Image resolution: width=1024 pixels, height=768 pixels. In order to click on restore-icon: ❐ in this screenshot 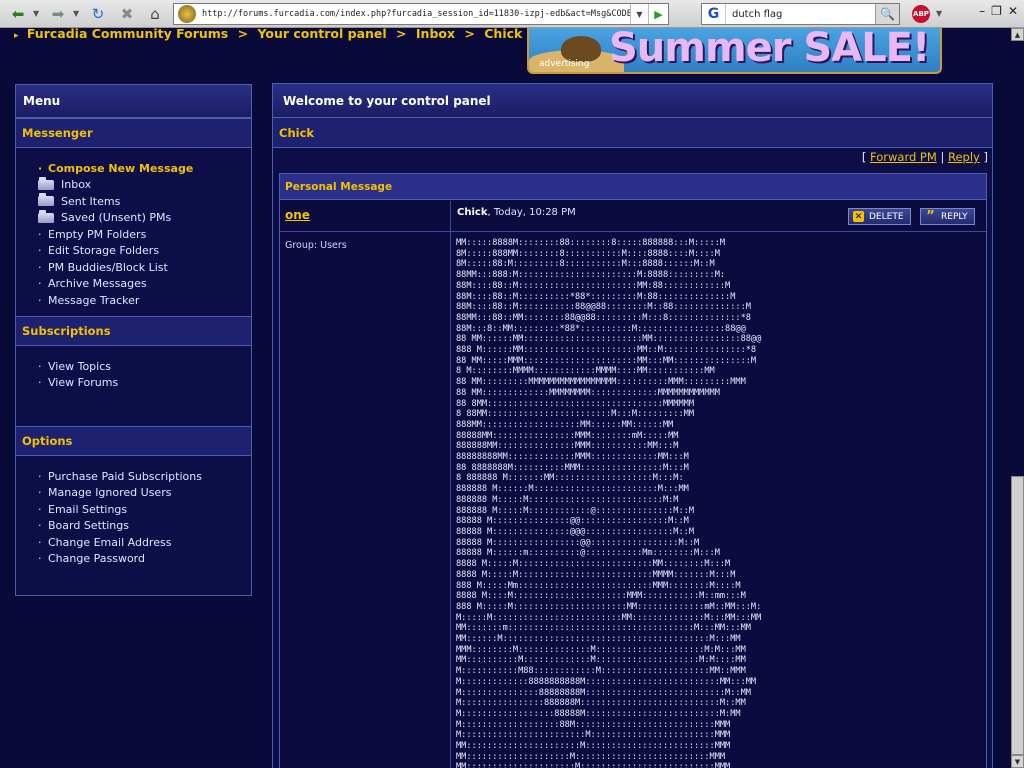, I will do `click(996, 11)`.